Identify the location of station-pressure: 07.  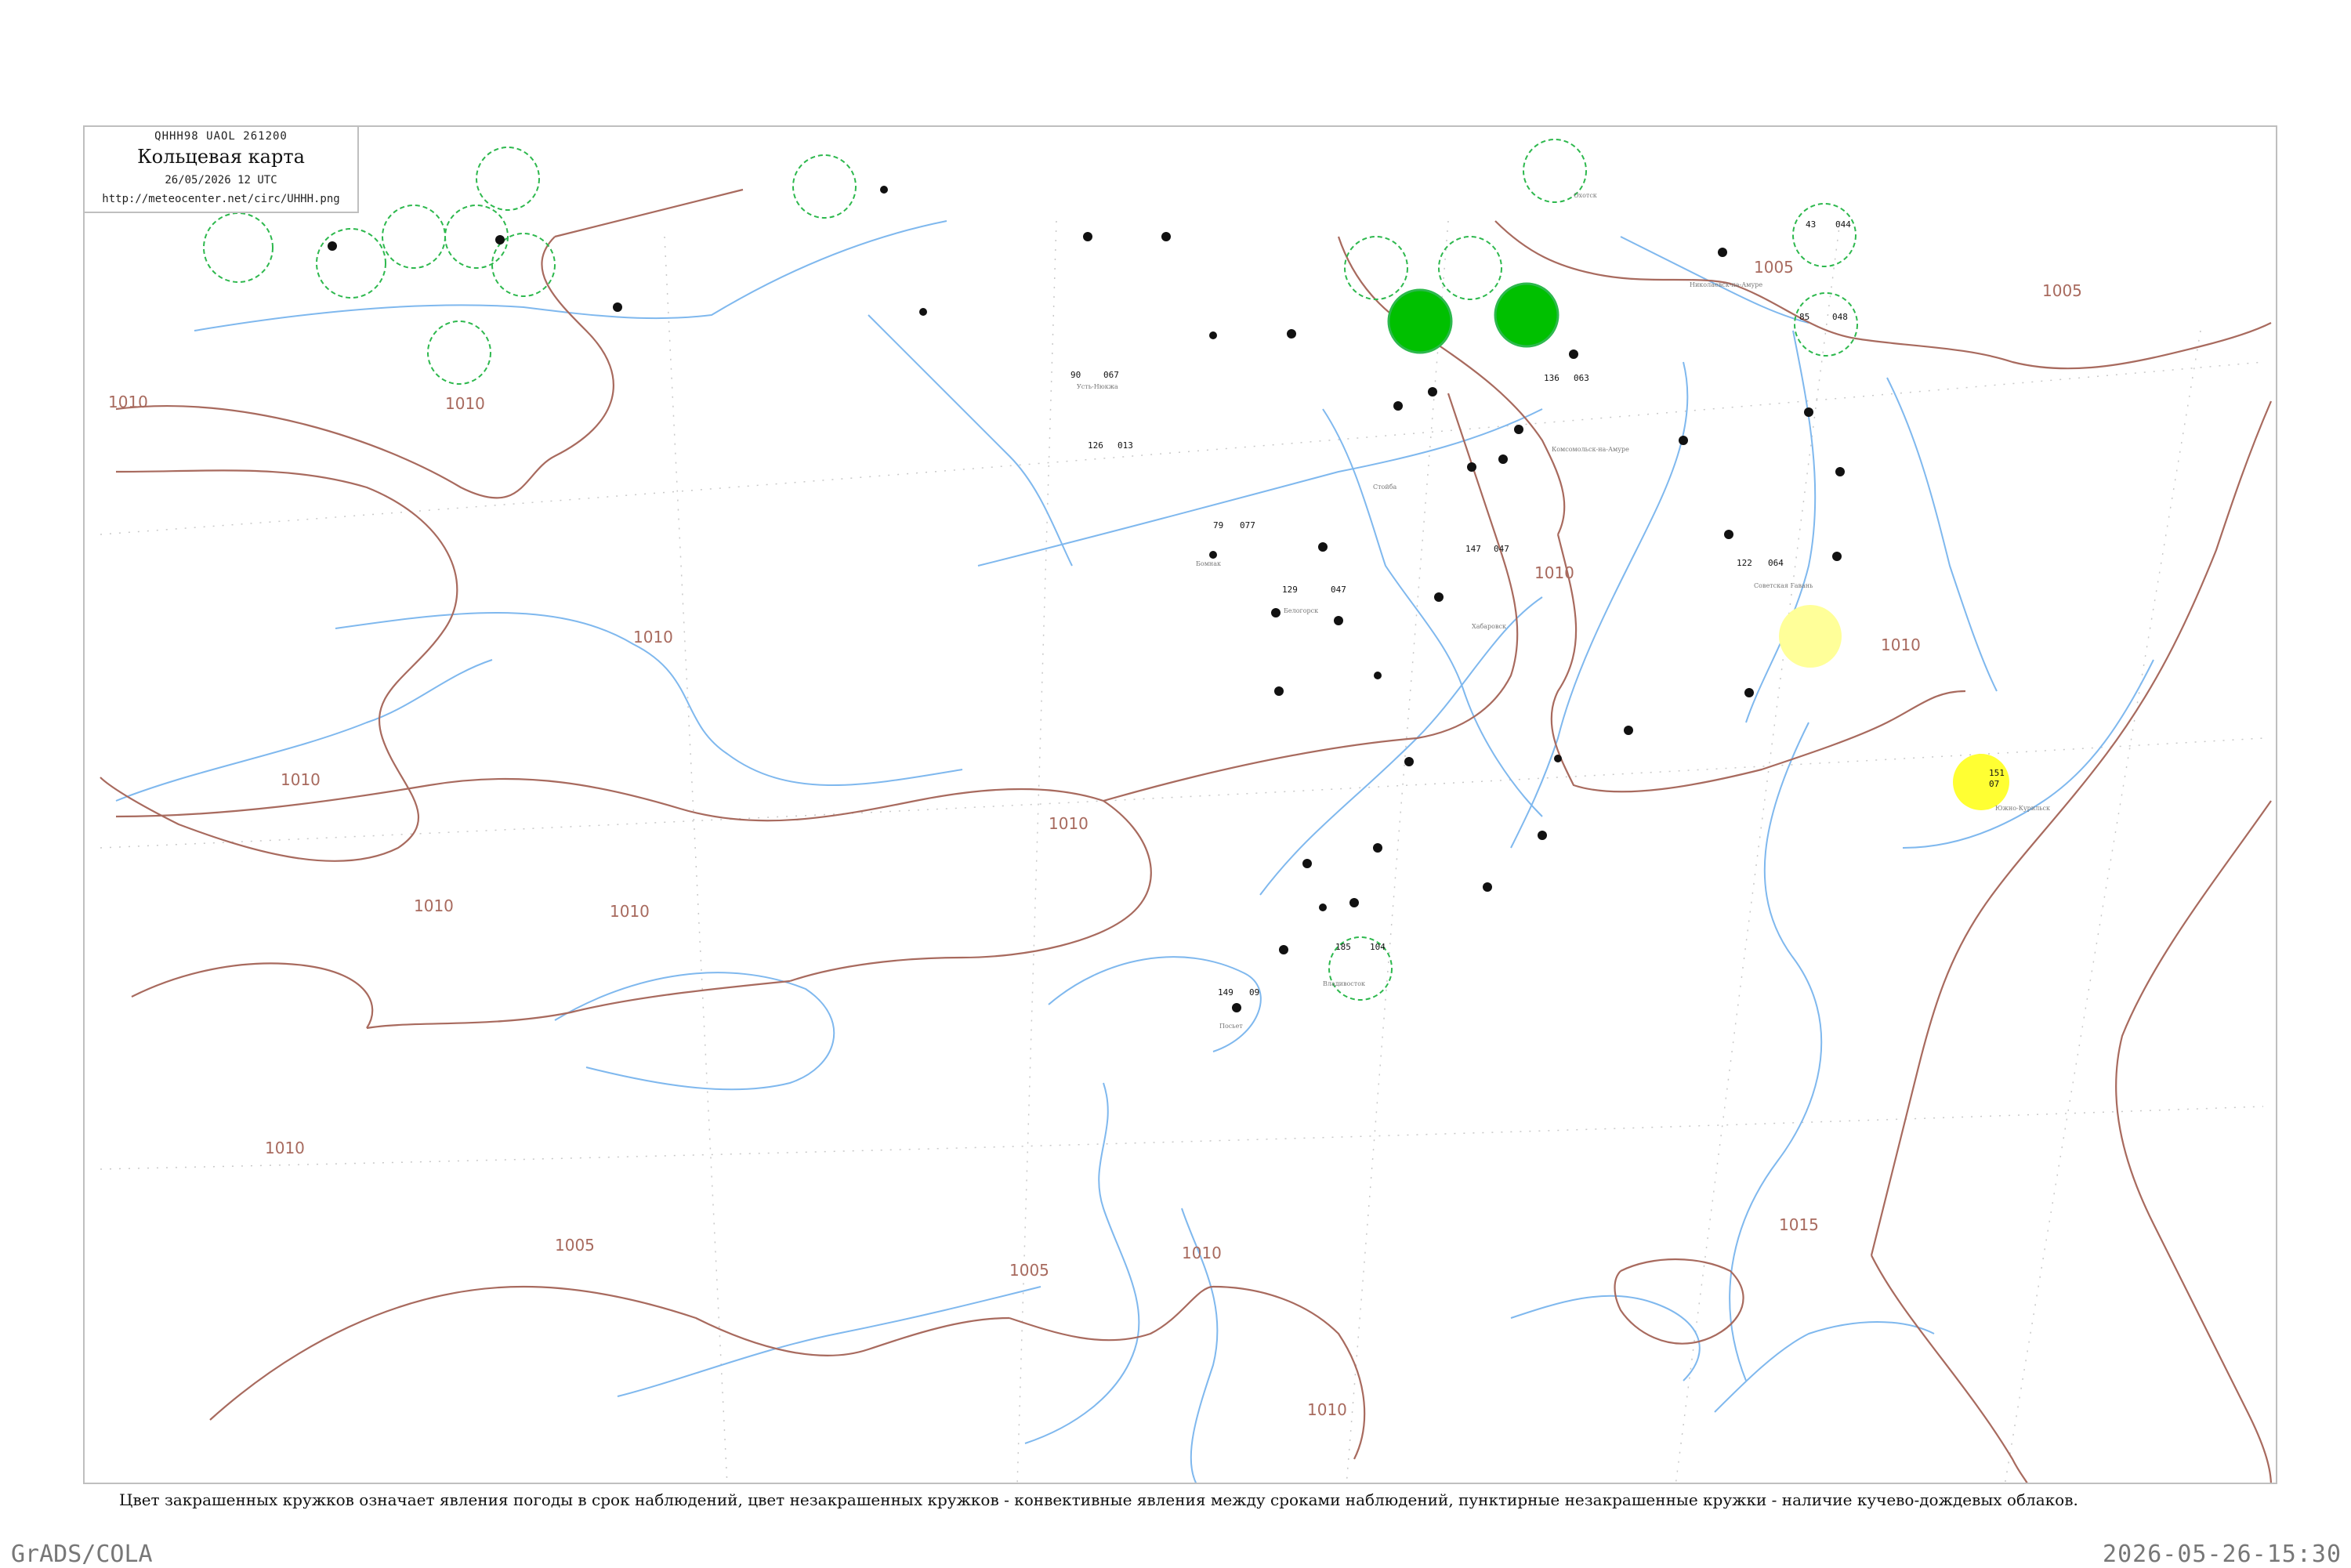
(1994, 784).